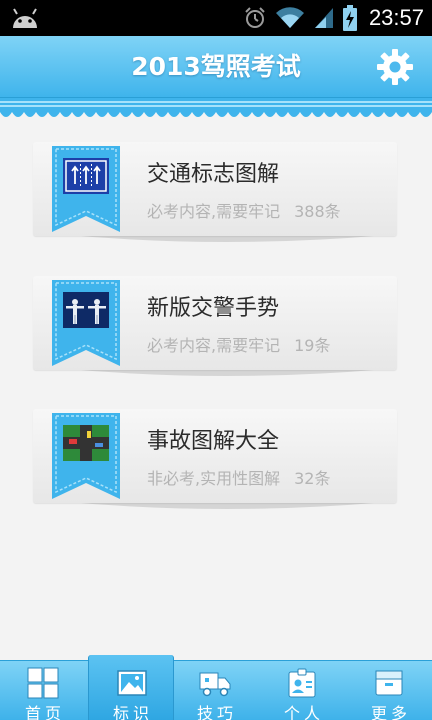  Describe the element at coordinates (215, 192) in the screenshot. I see `category-card-traffic-signs: 交通标志图解 必考内容,需要牢记 388条` at that location.